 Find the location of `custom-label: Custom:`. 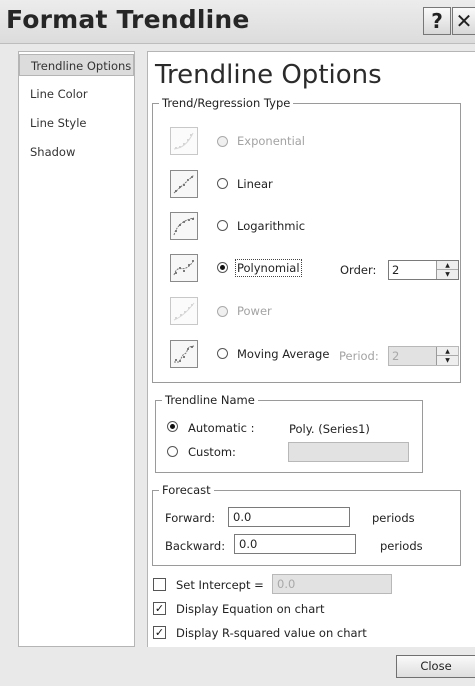

custom-label: Custom: is located at coordinates (212, 452).